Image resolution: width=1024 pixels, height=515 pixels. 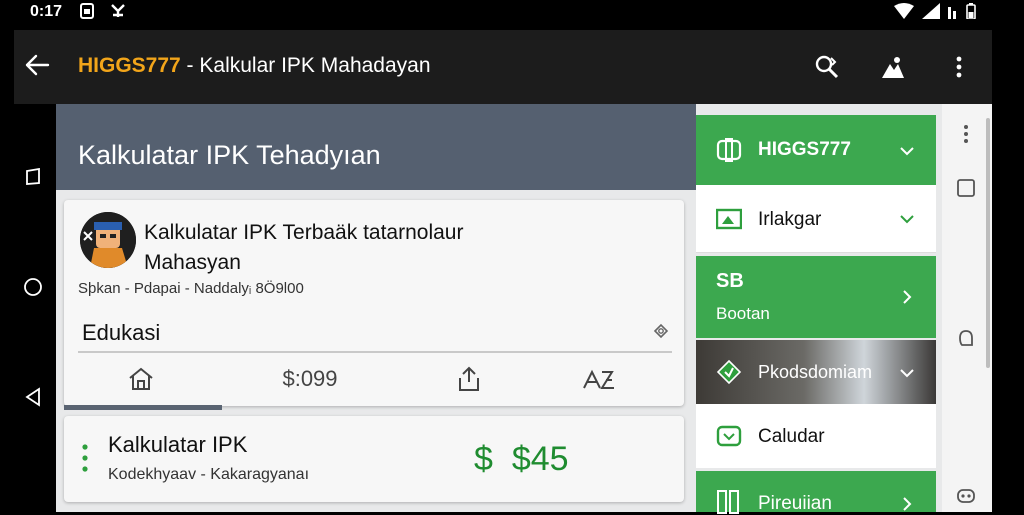 I want to click on search-button, so click(x=827, y=67).